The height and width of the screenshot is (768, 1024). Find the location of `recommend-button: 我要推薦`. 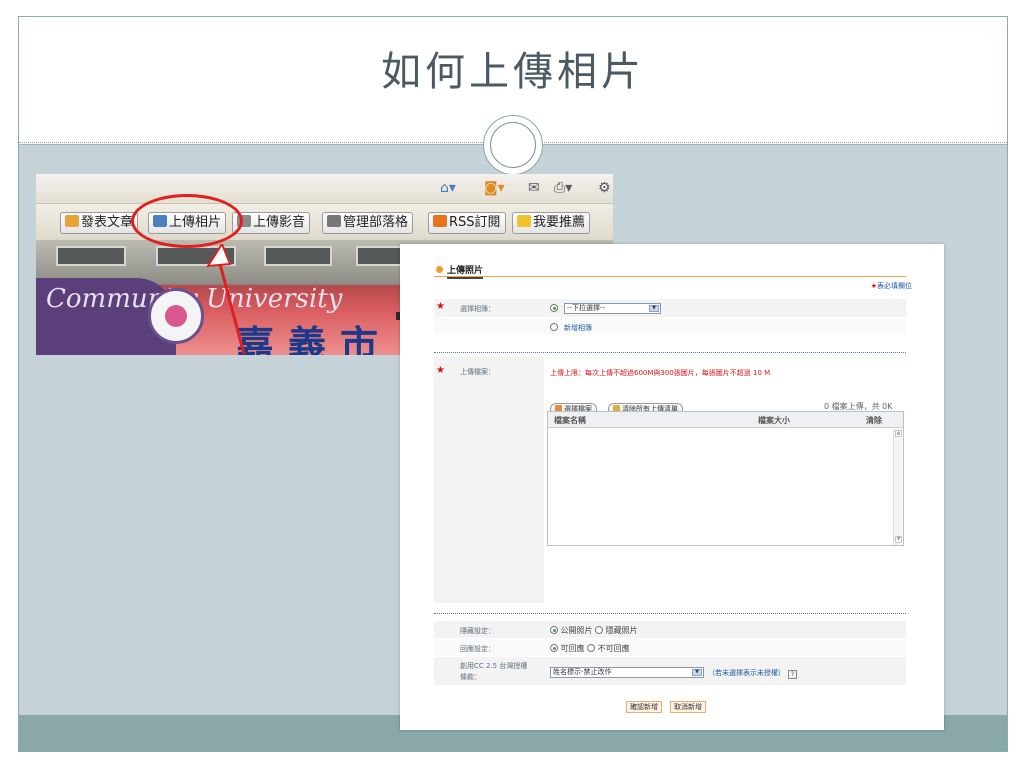

recommend-button: 我要推薦 is located at coordinates (551, 223).